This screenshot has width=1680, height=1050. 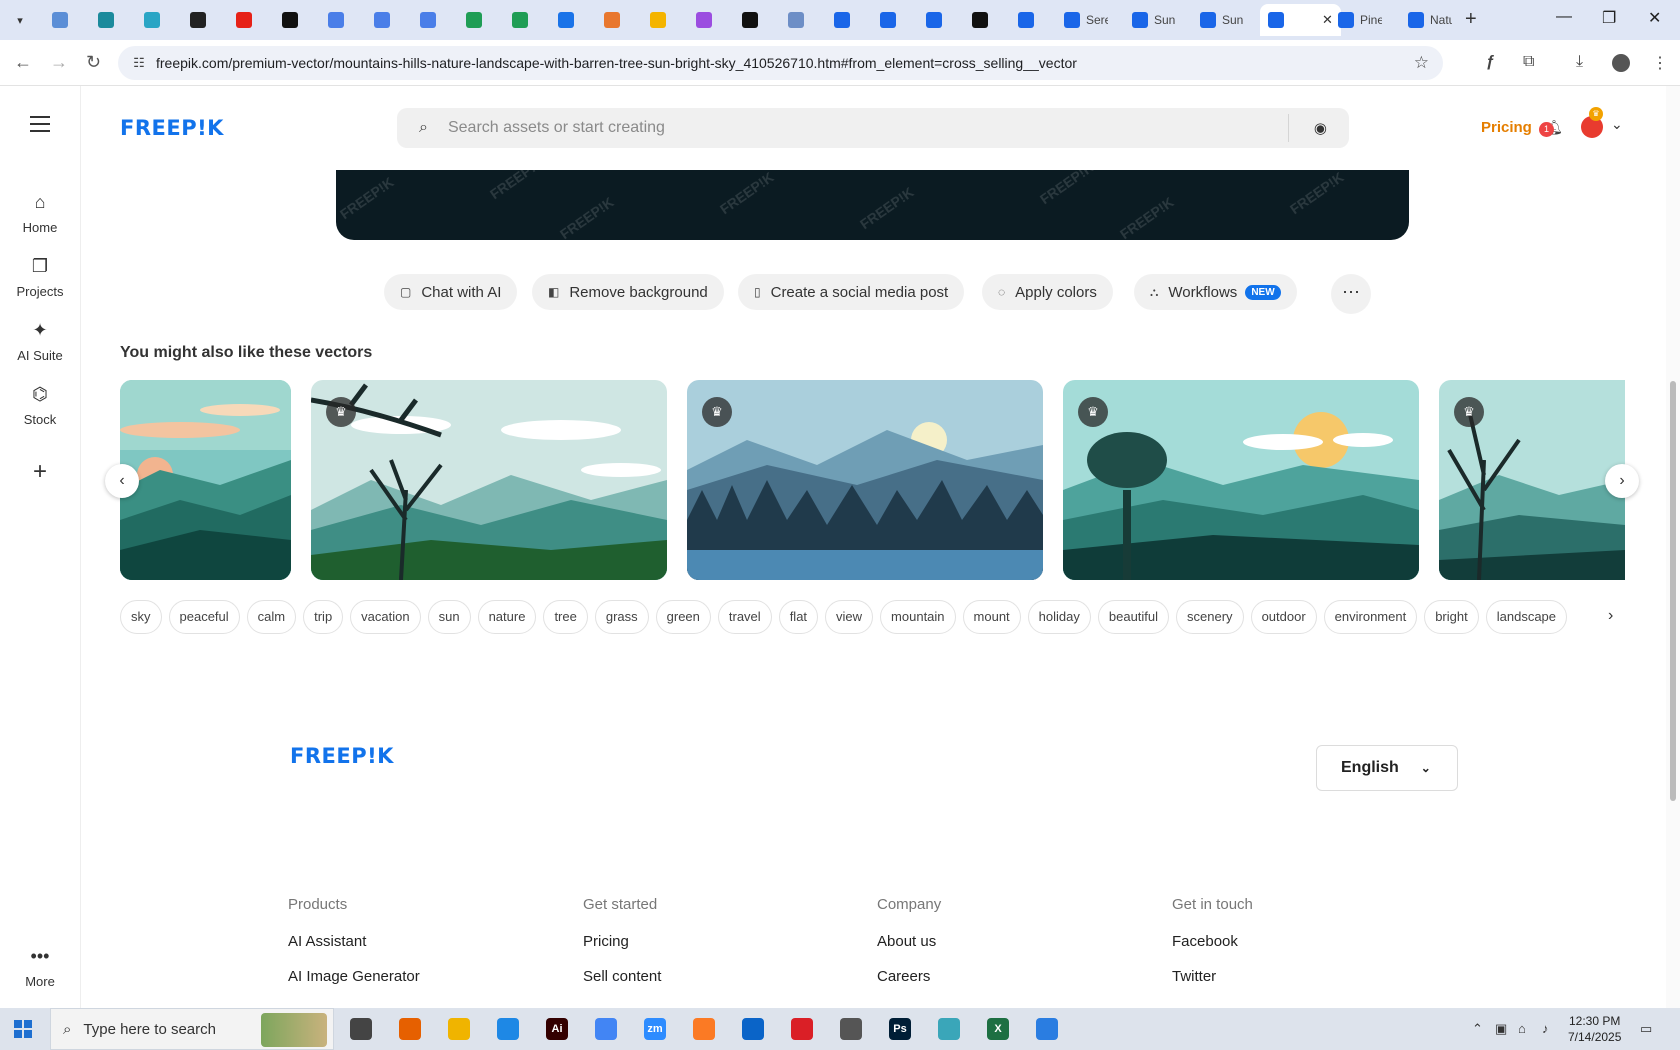 What do you see at coordinates (1490, 62) in the screenshot?
I see `font-extension-icon: ƒ` at bounding box center [1490, 62].